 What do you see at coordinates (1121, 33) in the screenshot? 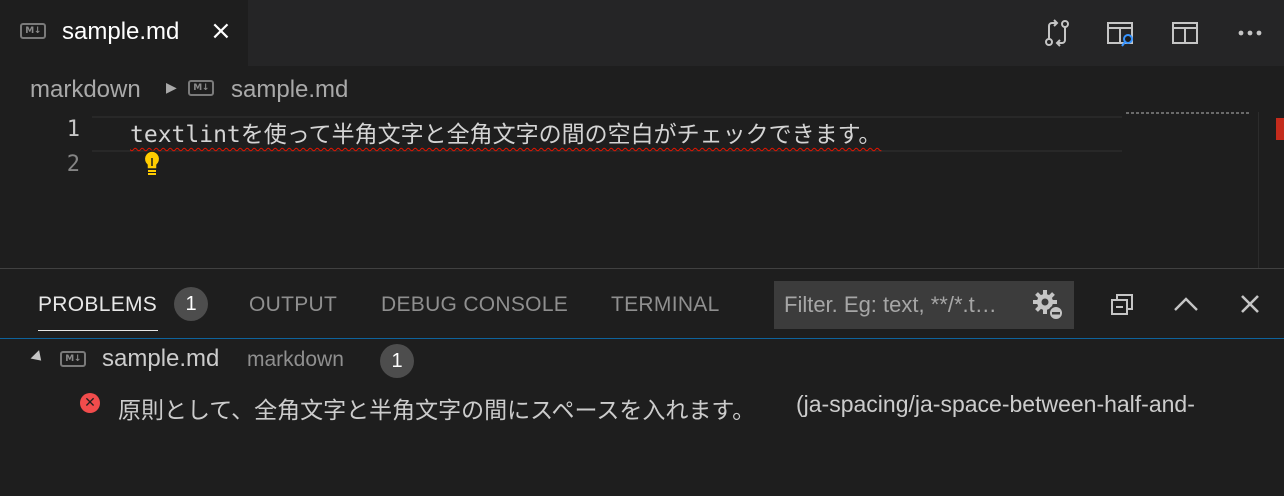
I see `open-preview-icon` at bounding box center [1121, 33].